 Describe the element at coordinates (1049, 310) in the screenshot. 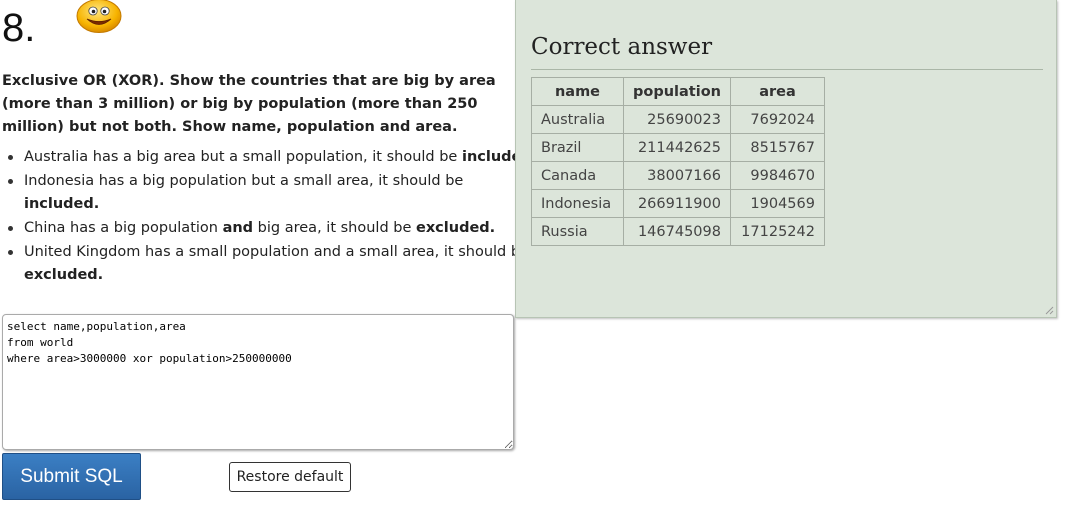

I see `resize-grip-icon` at that location.